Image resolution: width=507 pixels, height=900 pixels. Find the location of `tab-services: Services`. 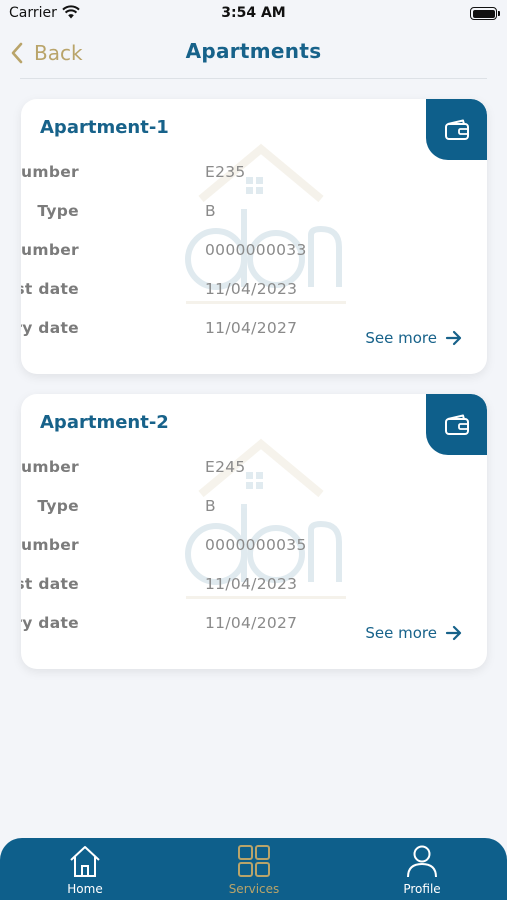

tab-services: Services is located at coordinates (254, 869).